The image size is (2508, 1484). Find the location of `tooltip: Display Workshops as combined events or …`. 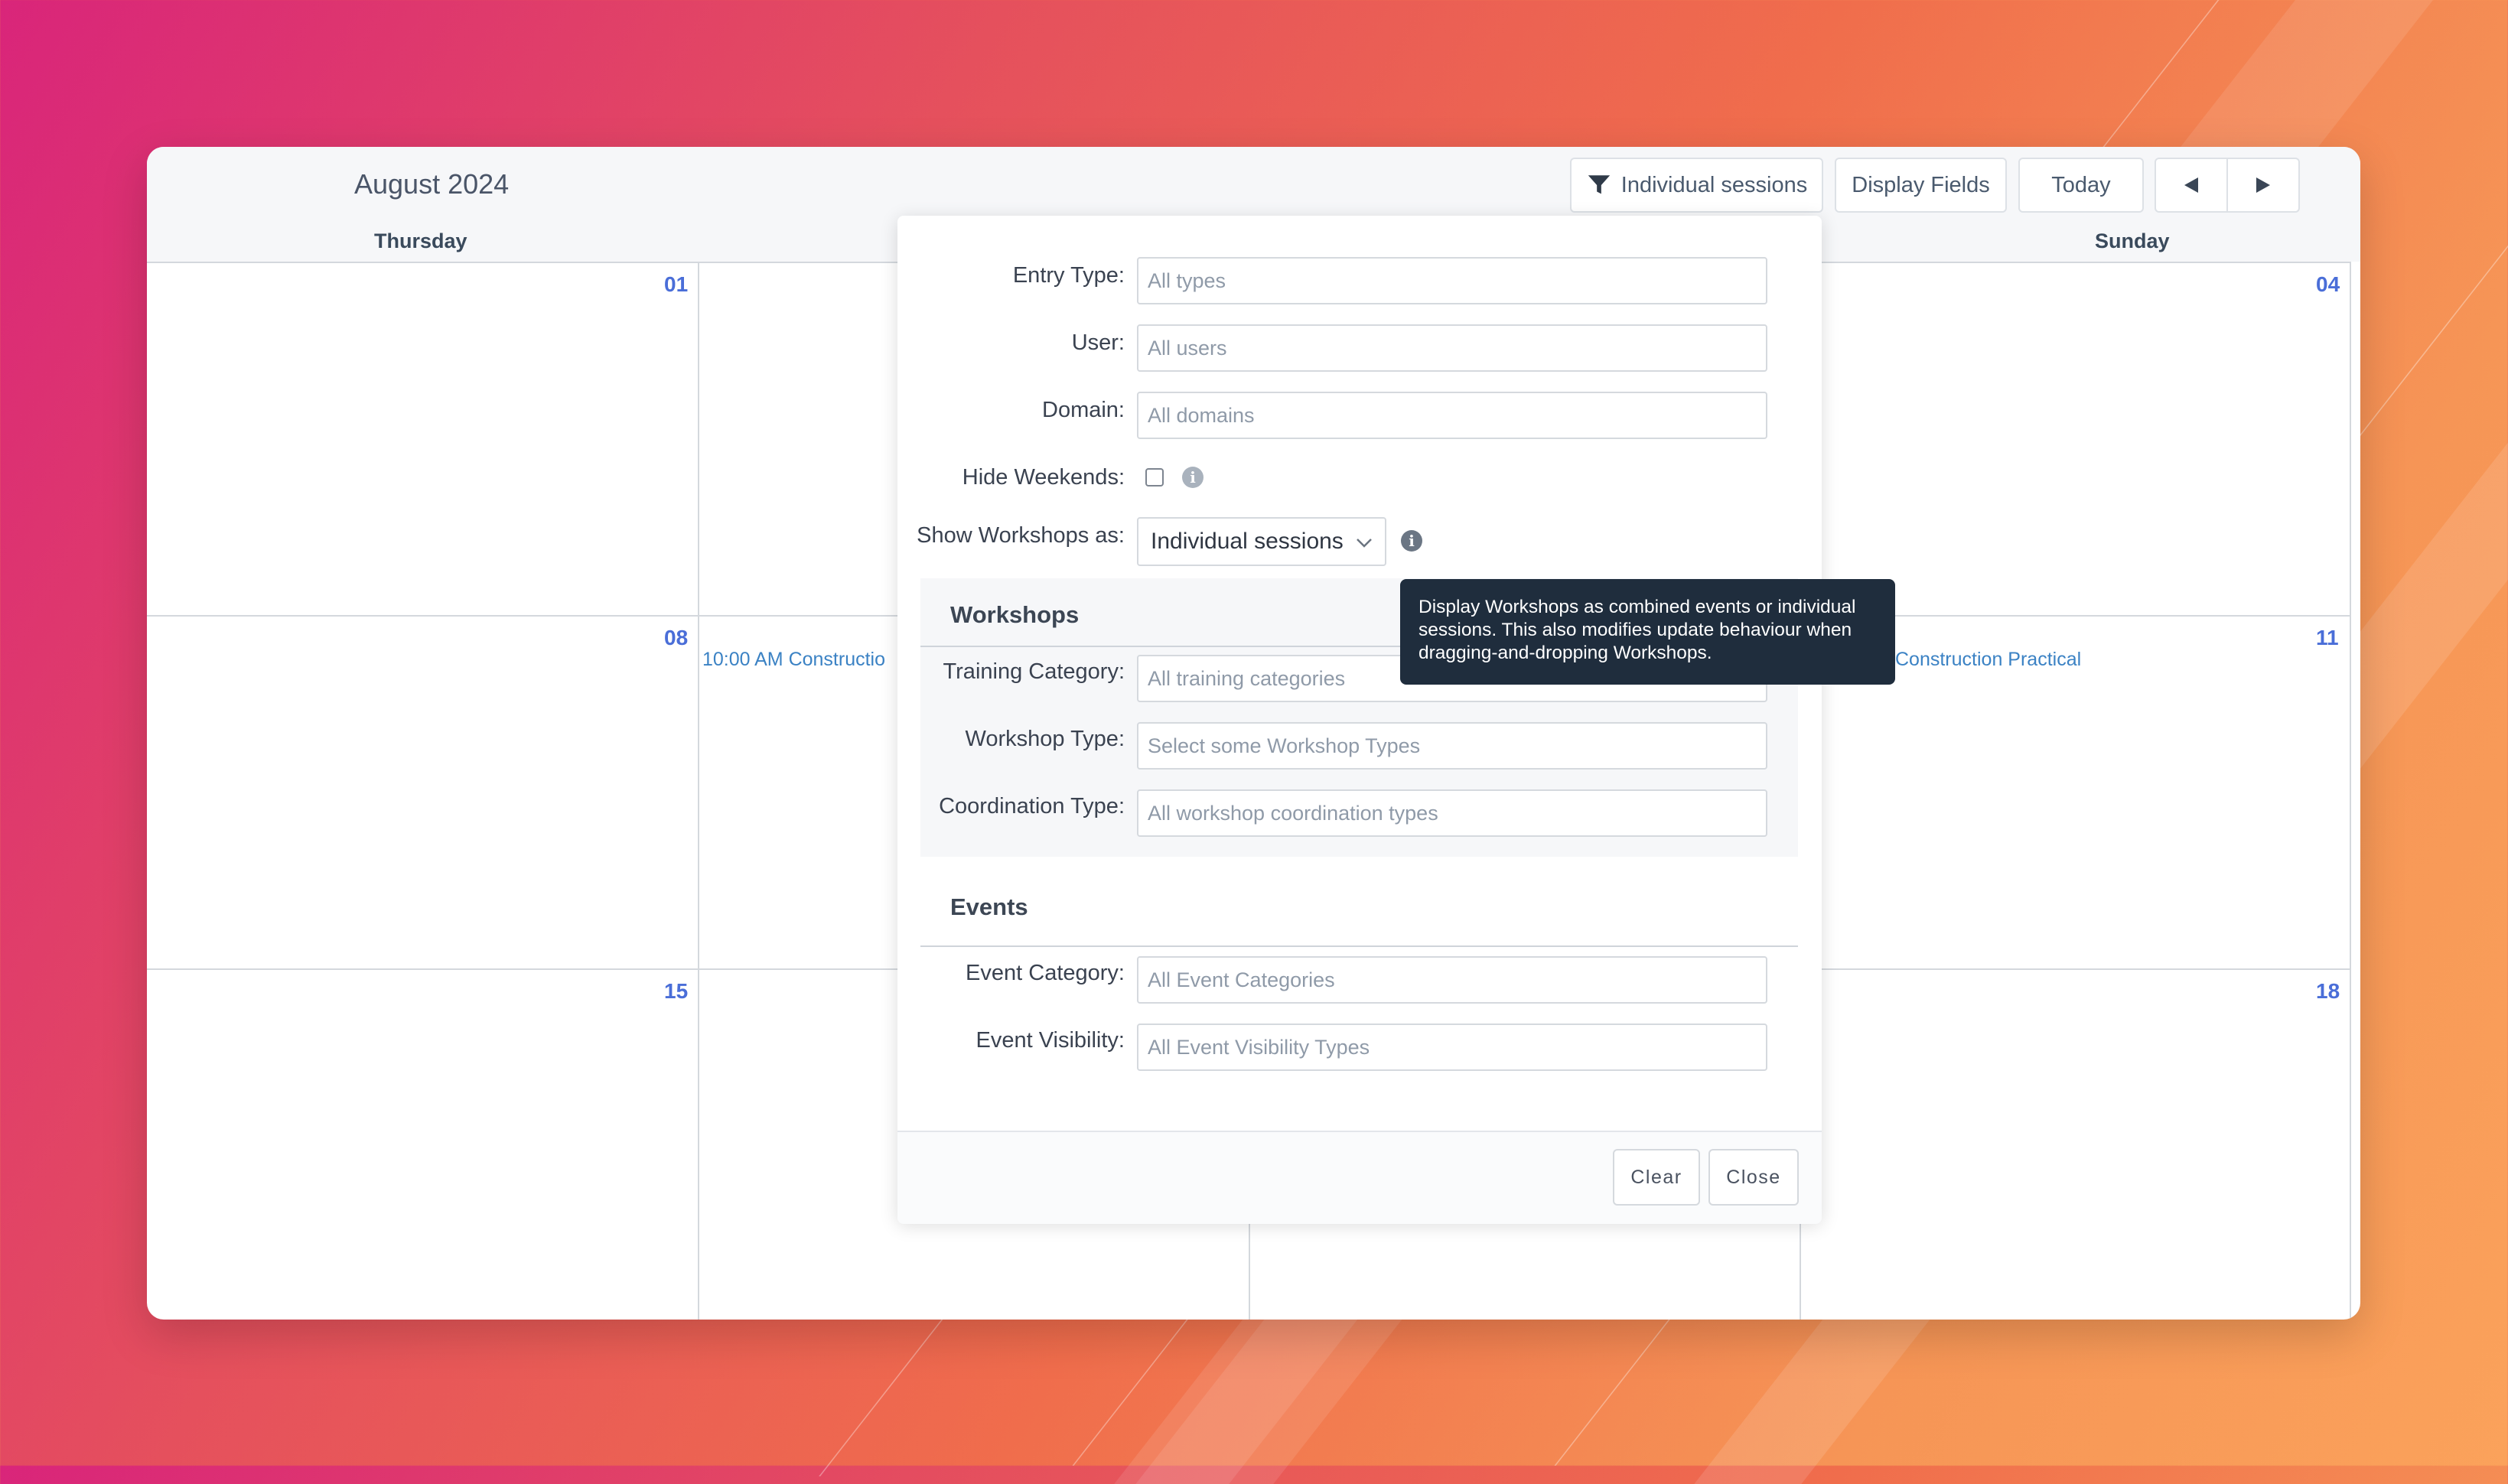

tooltip: Display Workshops as combined events or … is located at coordinates (1647, 632).